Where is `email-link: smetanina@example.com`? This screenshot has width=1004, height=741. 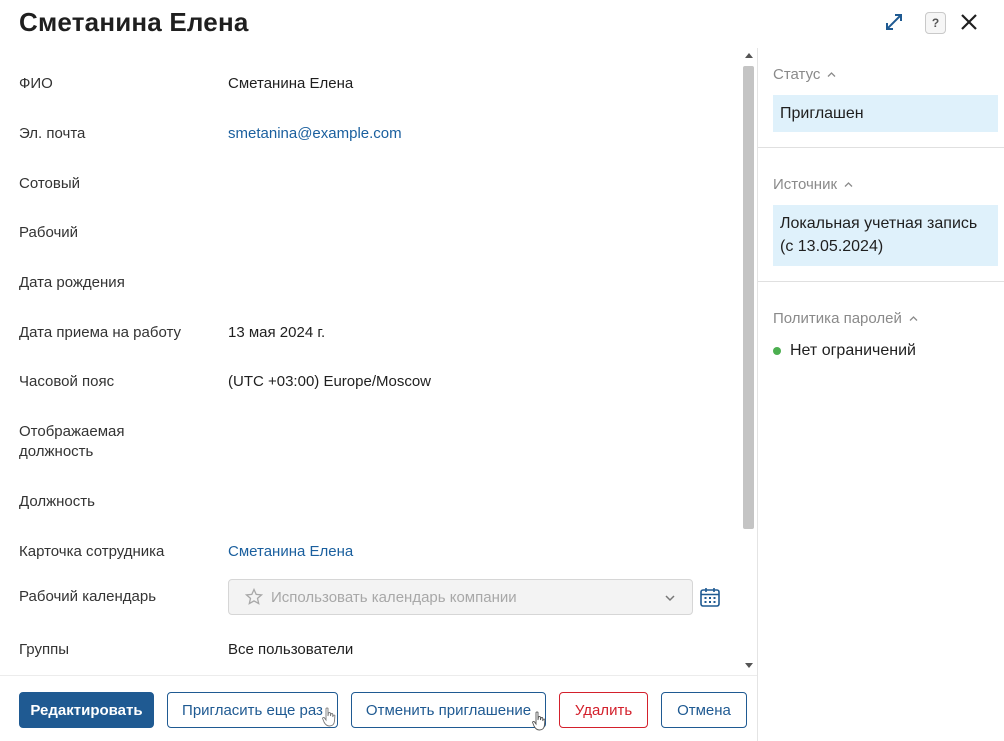 email-link: smetanina@example.com is located at coordinates (315, 134).